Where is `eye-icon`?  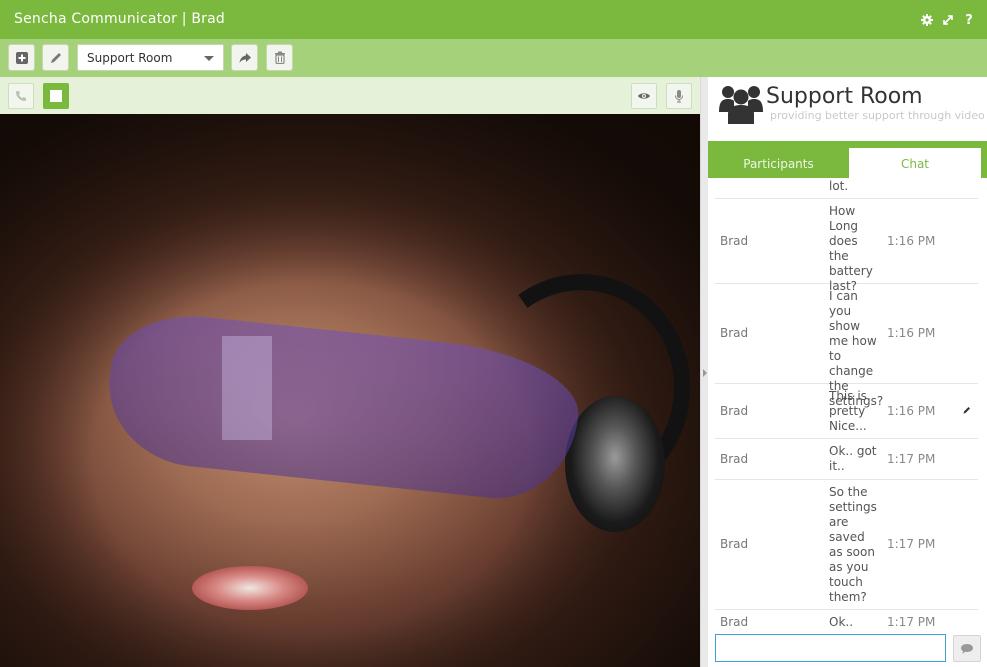
eye-icon is located at coordinates (644, 96).